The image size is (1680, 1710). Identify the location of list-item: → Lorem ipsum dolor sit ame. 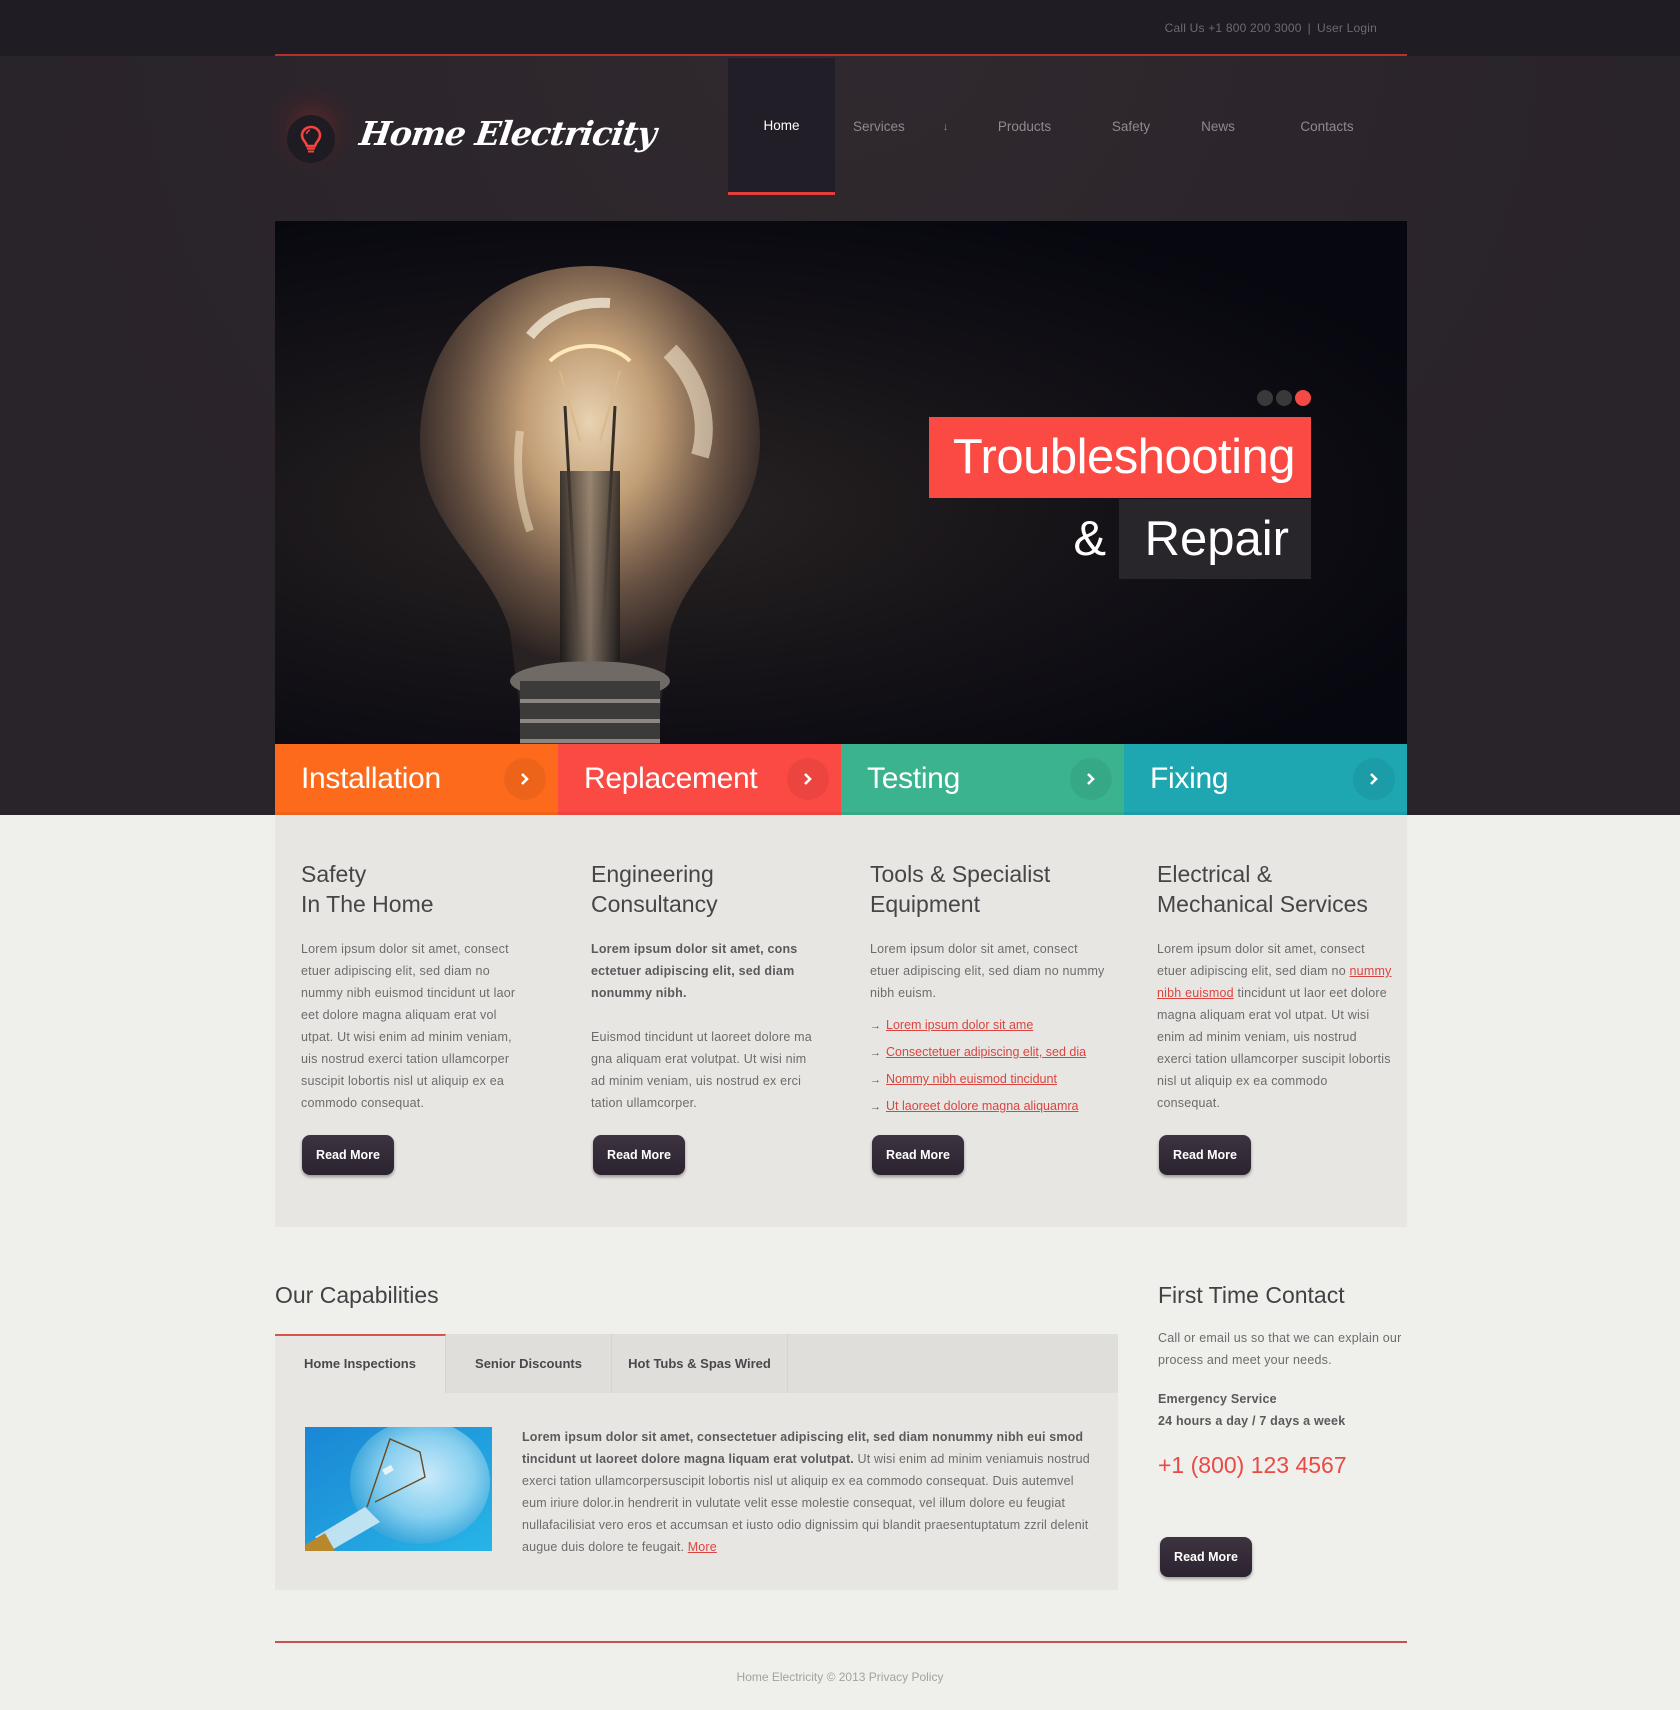
(990, 1025).